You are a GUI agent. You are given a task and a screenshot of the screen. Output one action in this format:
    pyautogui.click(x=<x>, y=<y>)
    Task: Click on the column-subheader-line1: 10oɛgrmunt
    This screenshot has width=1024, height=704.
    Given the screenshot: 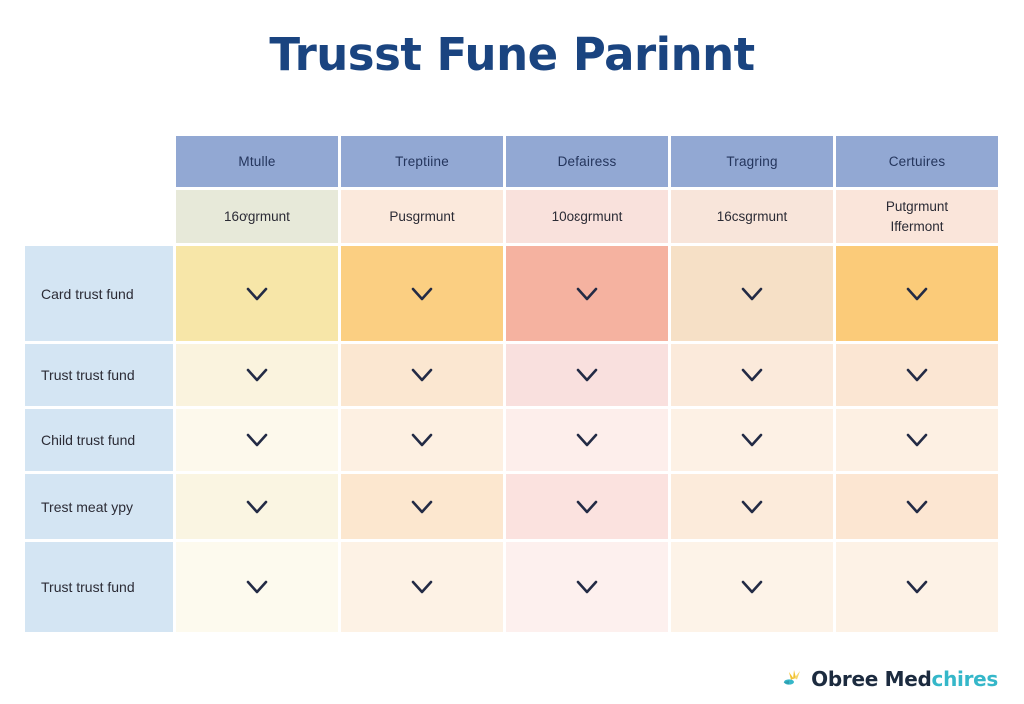 What is the action you would take?
    pyautogui.click(x=587, y=216)
    